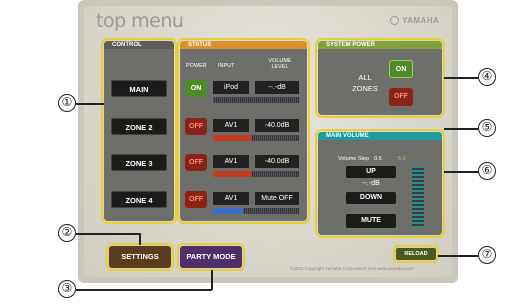 The image size is (506, 304). I want to click on system-power-off-button: OFF, so click(401, 97).